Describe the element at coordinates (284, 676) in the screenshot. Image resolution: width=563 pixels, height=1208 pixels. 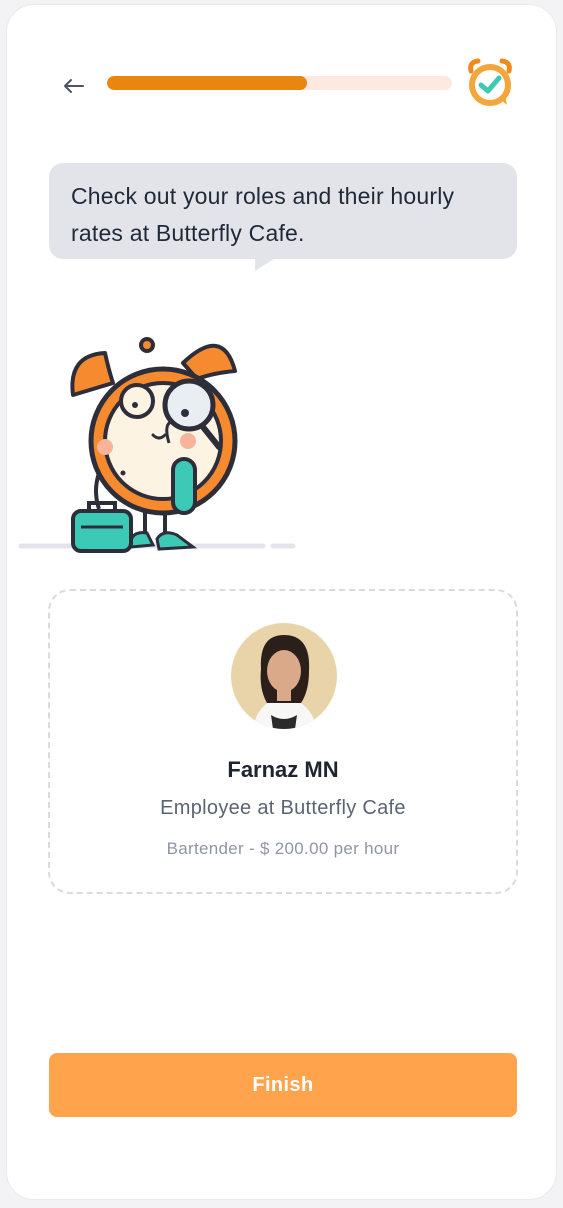
I see `avatar` at that location.